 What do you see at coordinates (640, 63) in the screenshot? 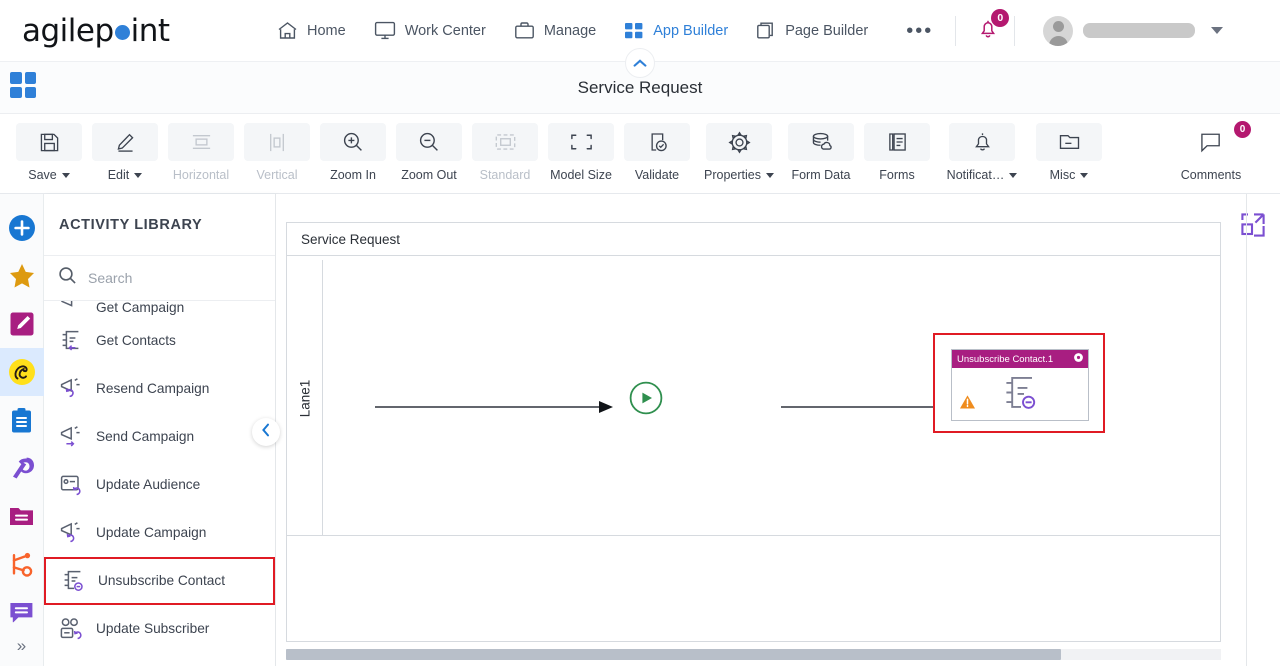
I see `chevron-up-icon` at bounding box center [640, 63].